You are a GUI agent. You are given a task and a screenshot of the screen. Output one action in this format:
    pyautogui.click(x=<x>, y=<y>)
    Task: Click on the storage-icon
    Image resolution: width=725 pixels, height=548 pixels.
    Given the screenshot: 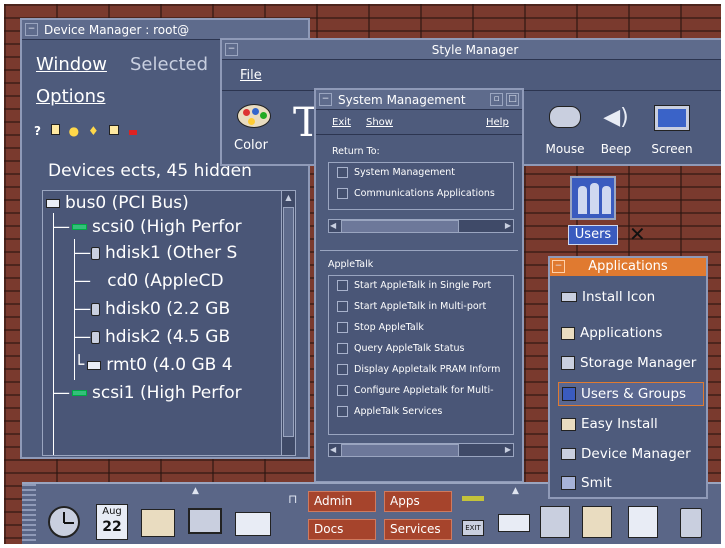 What is the action you would take?
    pyautogui.click(x=568, y=363)
    